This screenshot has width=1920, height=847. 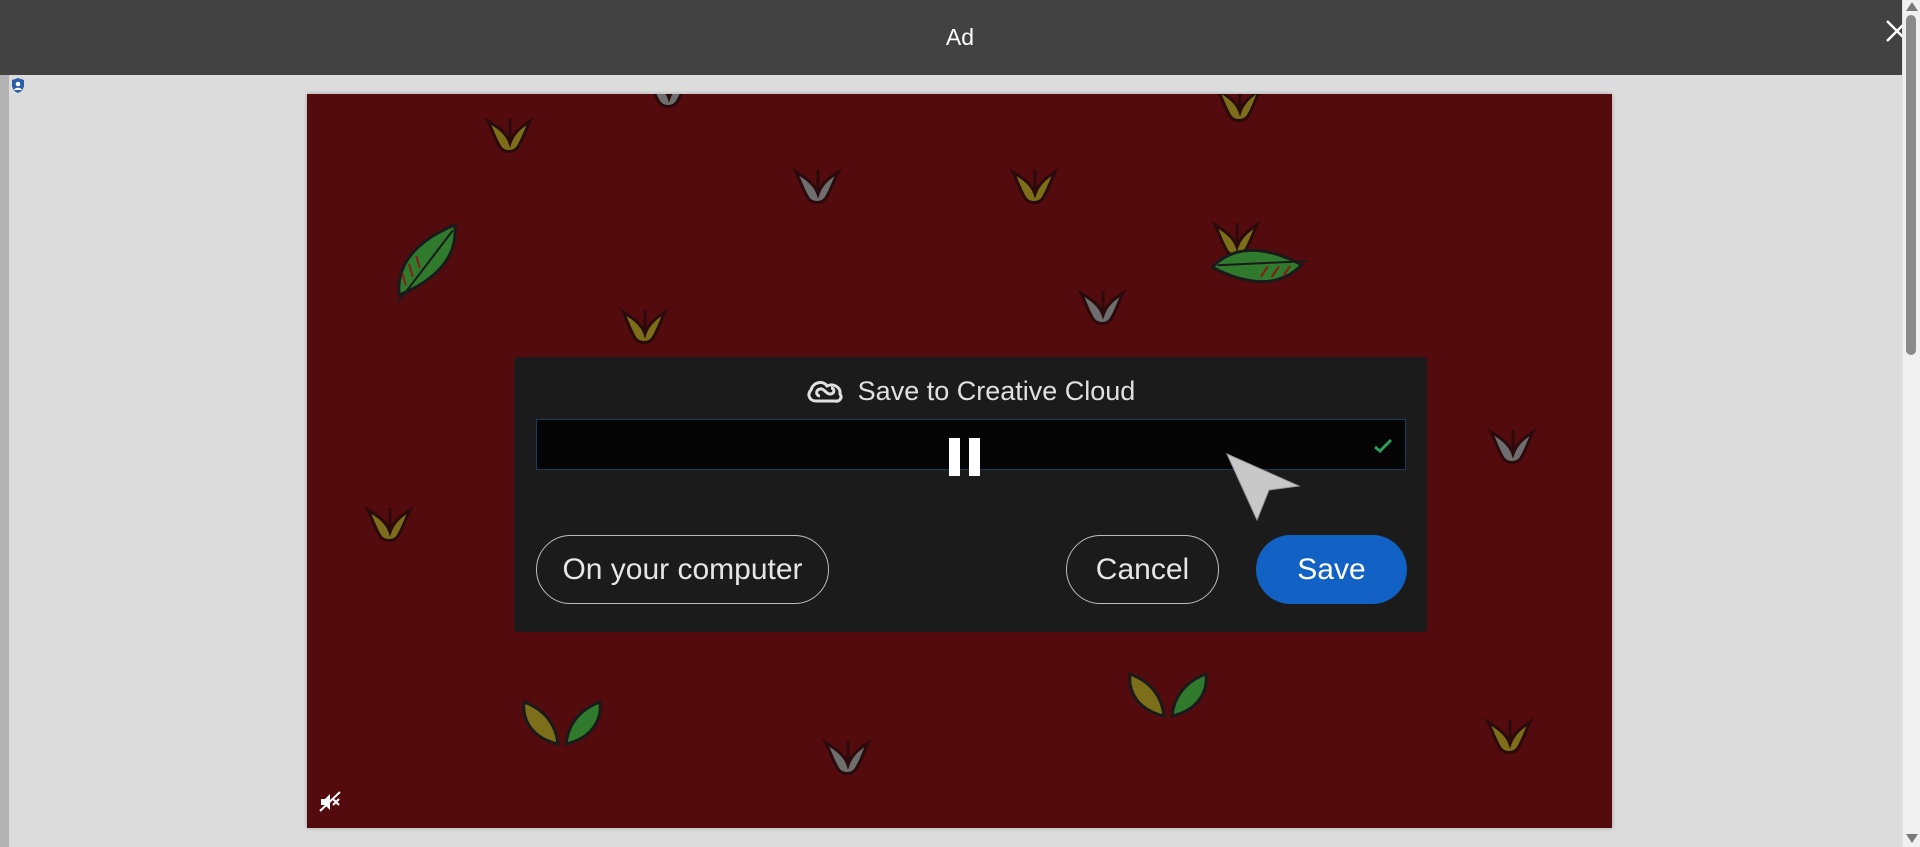 I want to click on scroll-down-arrow-icon, so click(x=1912, y=838).